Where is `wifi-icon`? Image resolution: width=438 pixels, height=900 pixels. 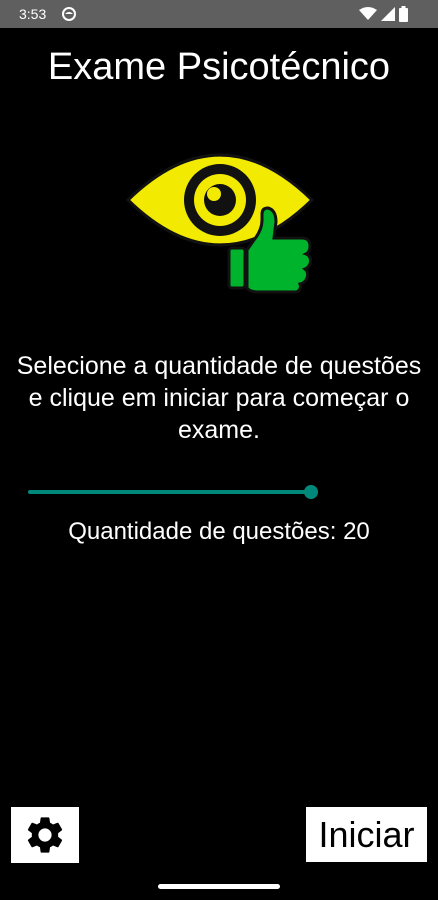 wifi-icon is located at coordinates (368, 13).